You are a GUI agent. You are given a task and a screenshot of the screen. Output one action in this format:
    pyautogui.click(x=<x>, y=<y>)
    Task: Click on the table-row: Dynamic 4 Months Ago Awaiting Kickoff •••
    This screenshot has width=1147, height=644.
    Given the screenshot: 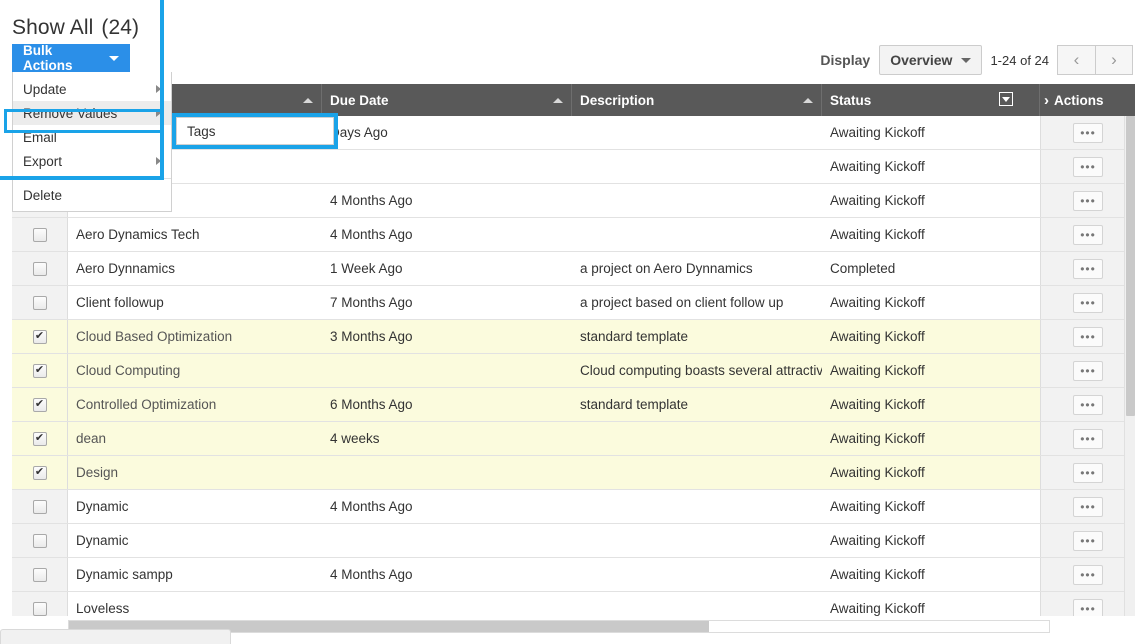 What is the action you would take?
    pyautogui.click(x=573, y=507)
    